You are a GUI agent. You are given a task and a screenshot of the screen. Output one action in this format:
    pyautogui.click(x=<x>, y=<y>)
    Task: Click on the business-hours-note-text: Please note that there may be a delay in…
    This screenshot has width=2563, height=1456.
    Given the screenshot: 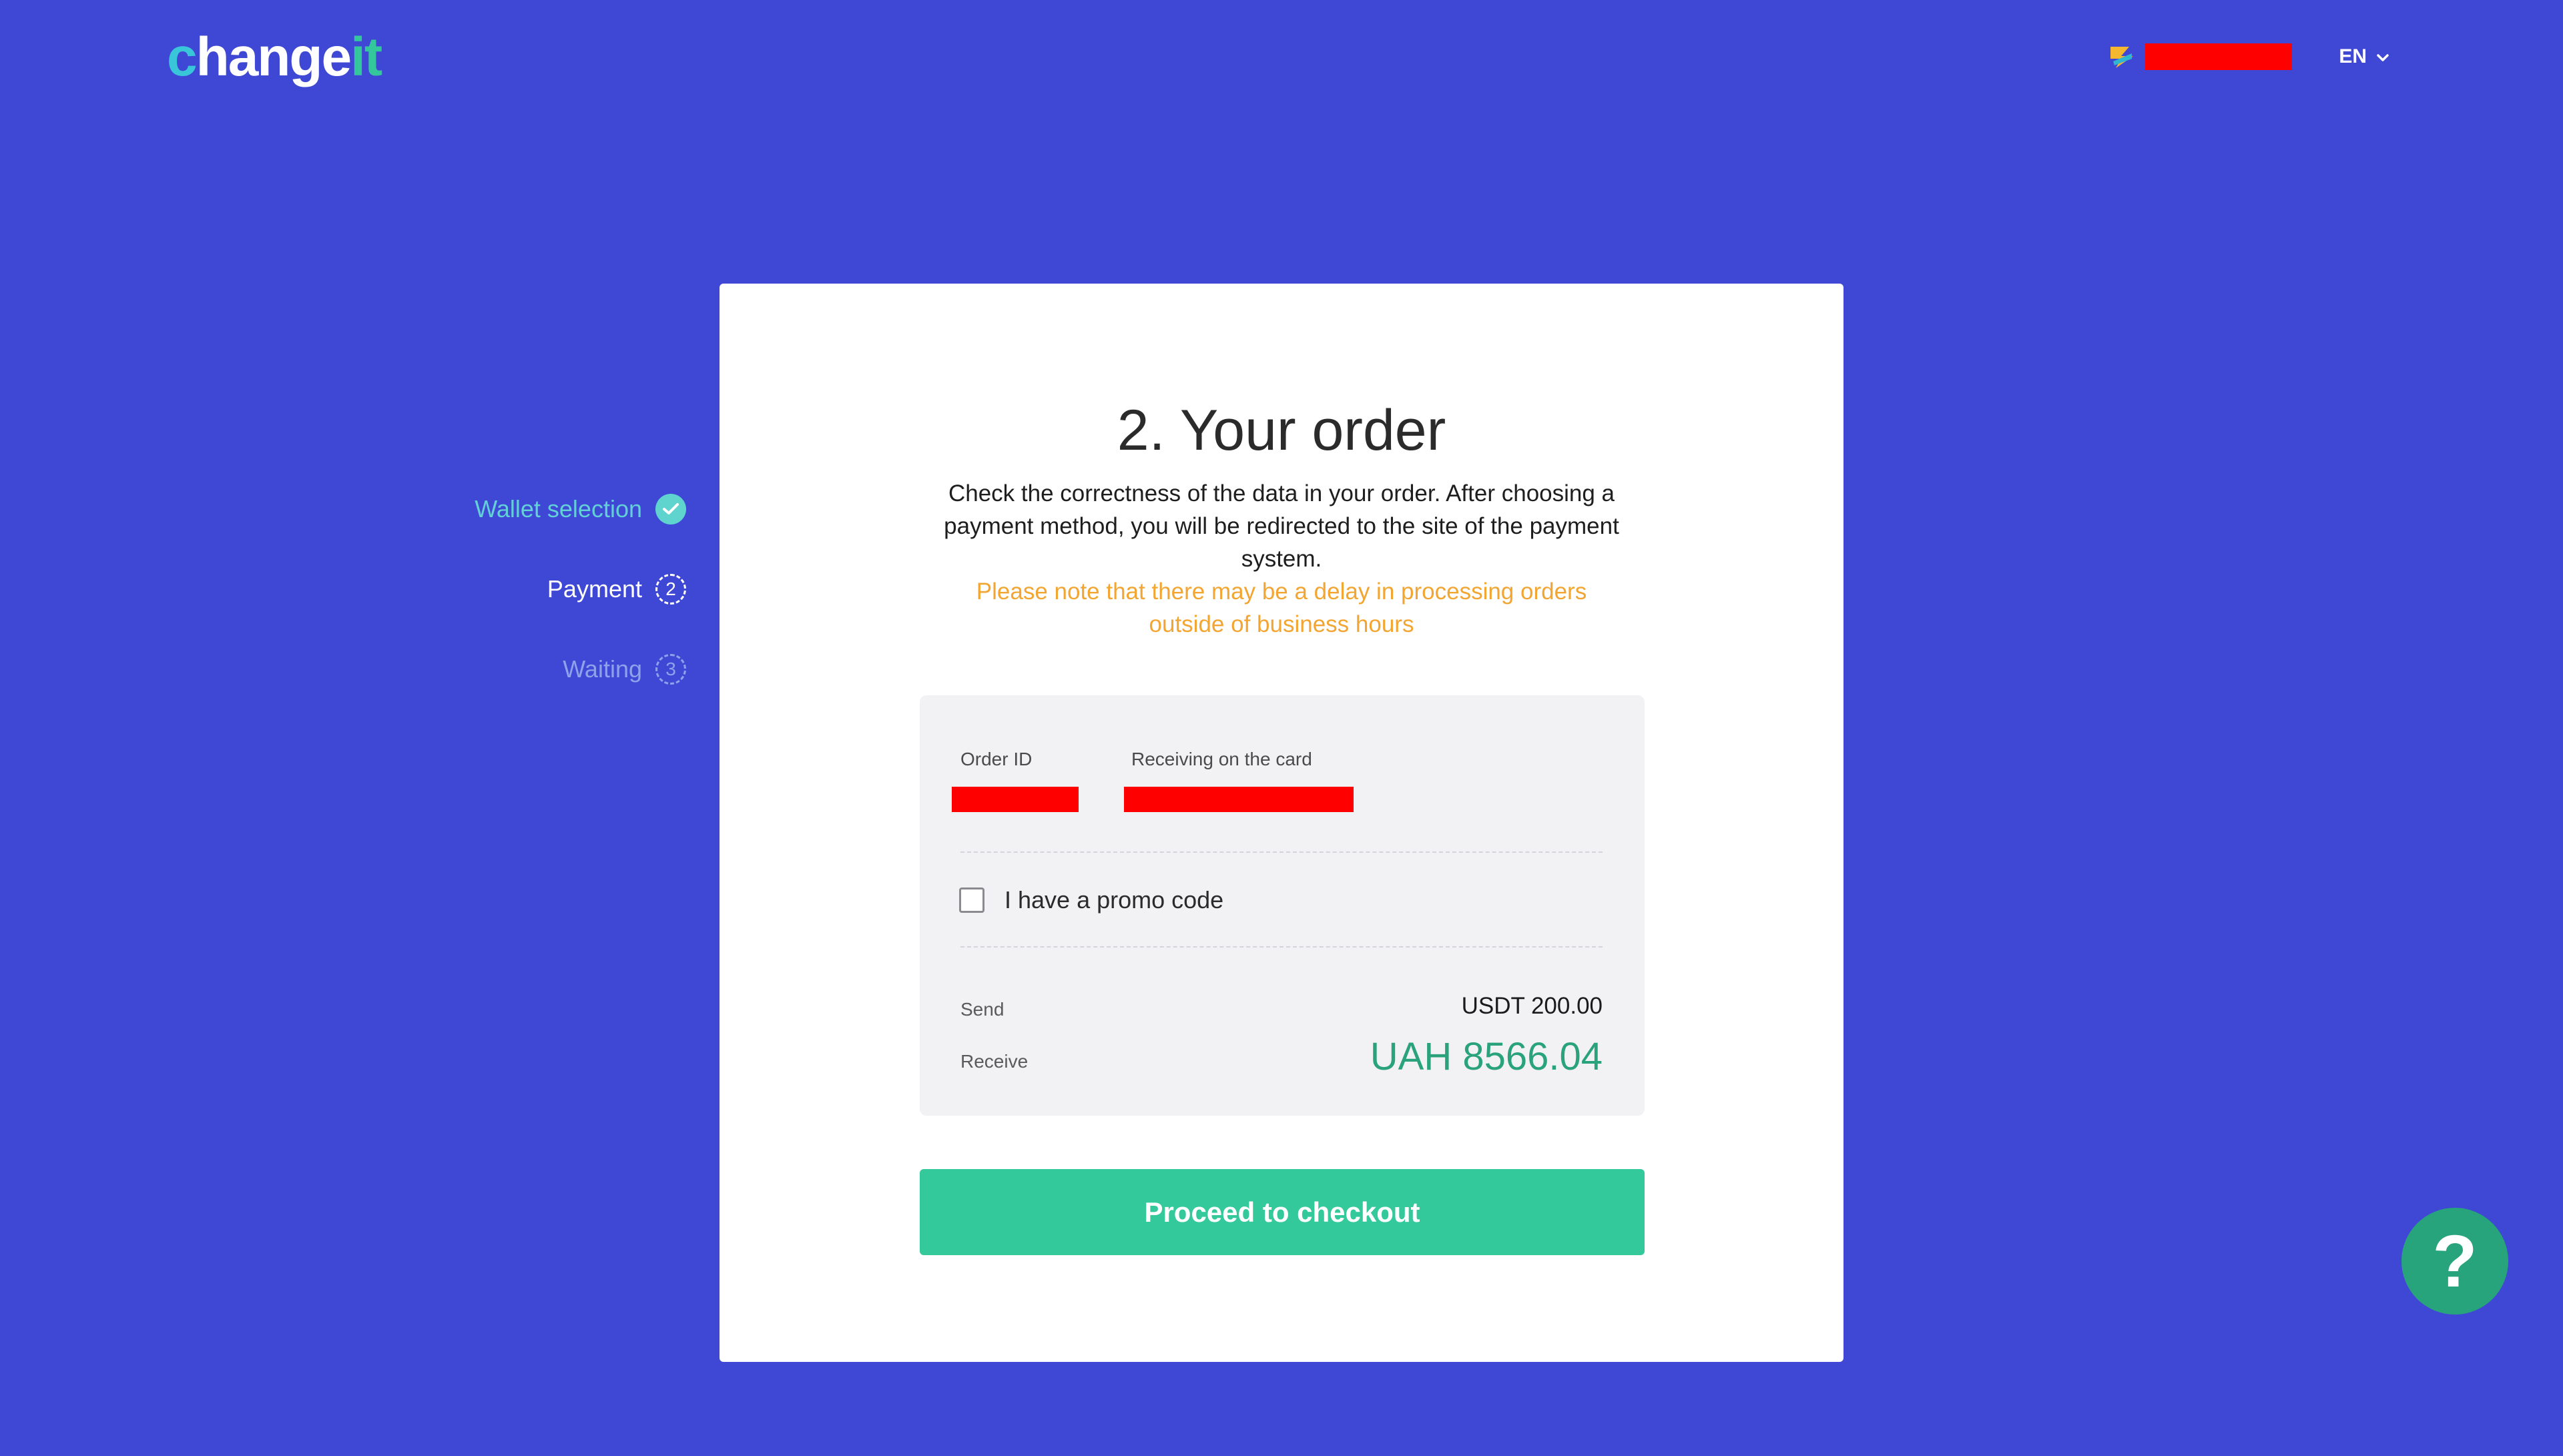 What is the action you would take?
    pyautogui.click(x=1281, y=608)
    